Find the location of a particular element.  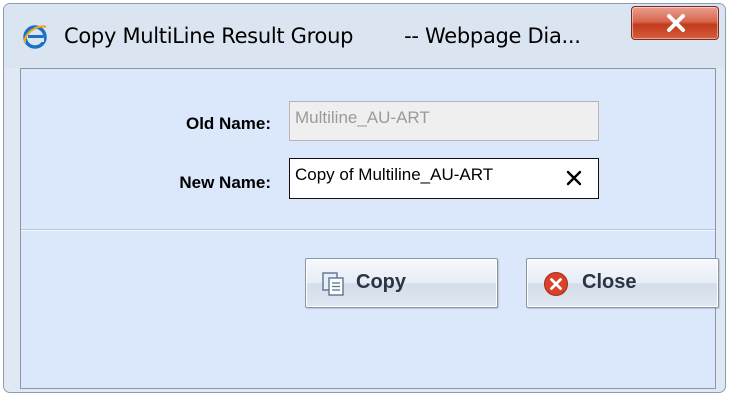

close-button-label: Close is located at coordinates (609, 282).